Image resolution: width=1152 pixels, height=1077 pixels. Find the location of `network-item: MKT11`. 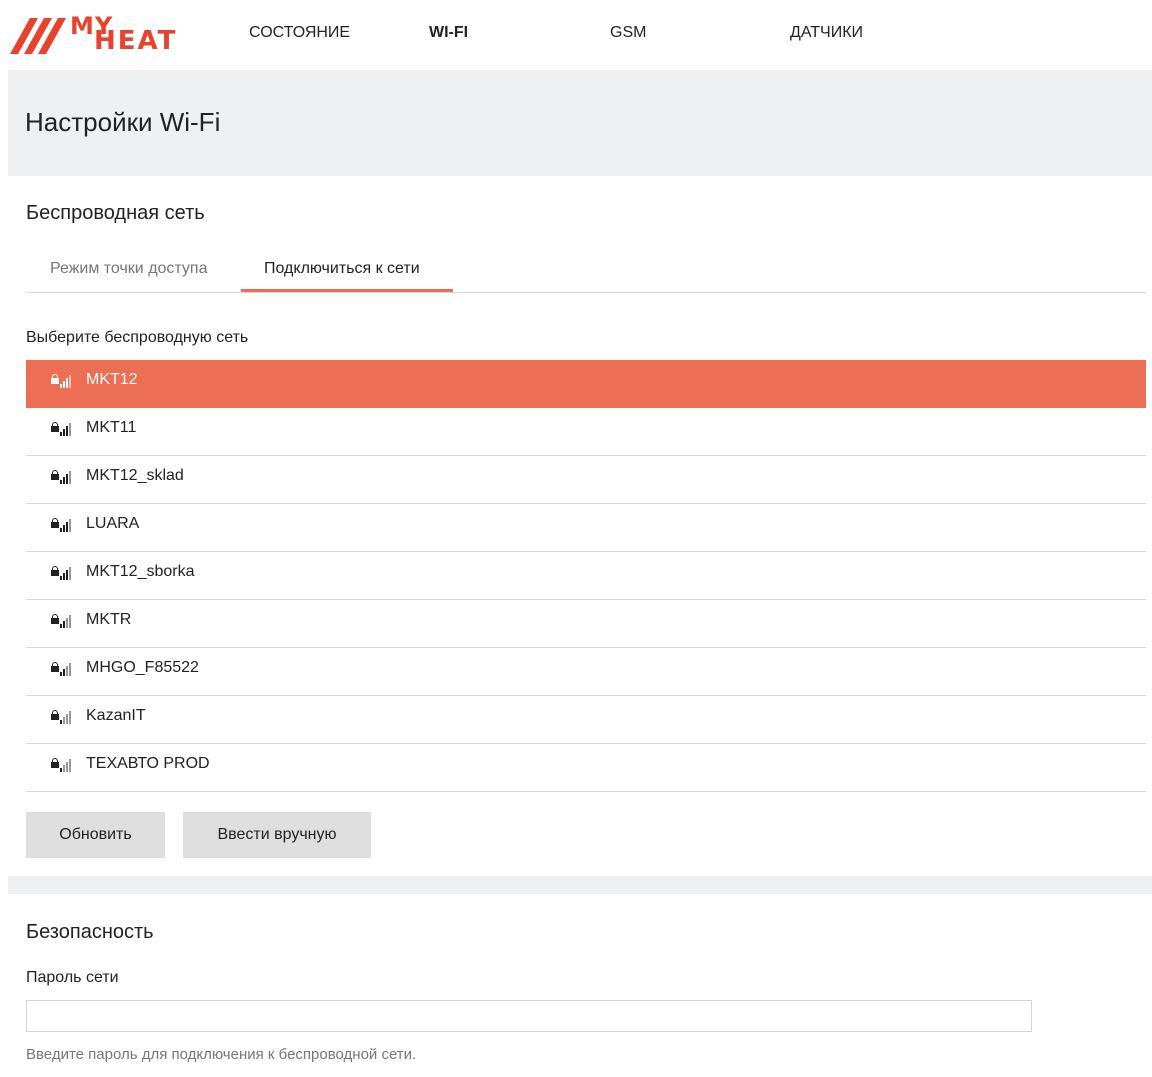

network-item: MKT11 is located at coordinates (586, 432).